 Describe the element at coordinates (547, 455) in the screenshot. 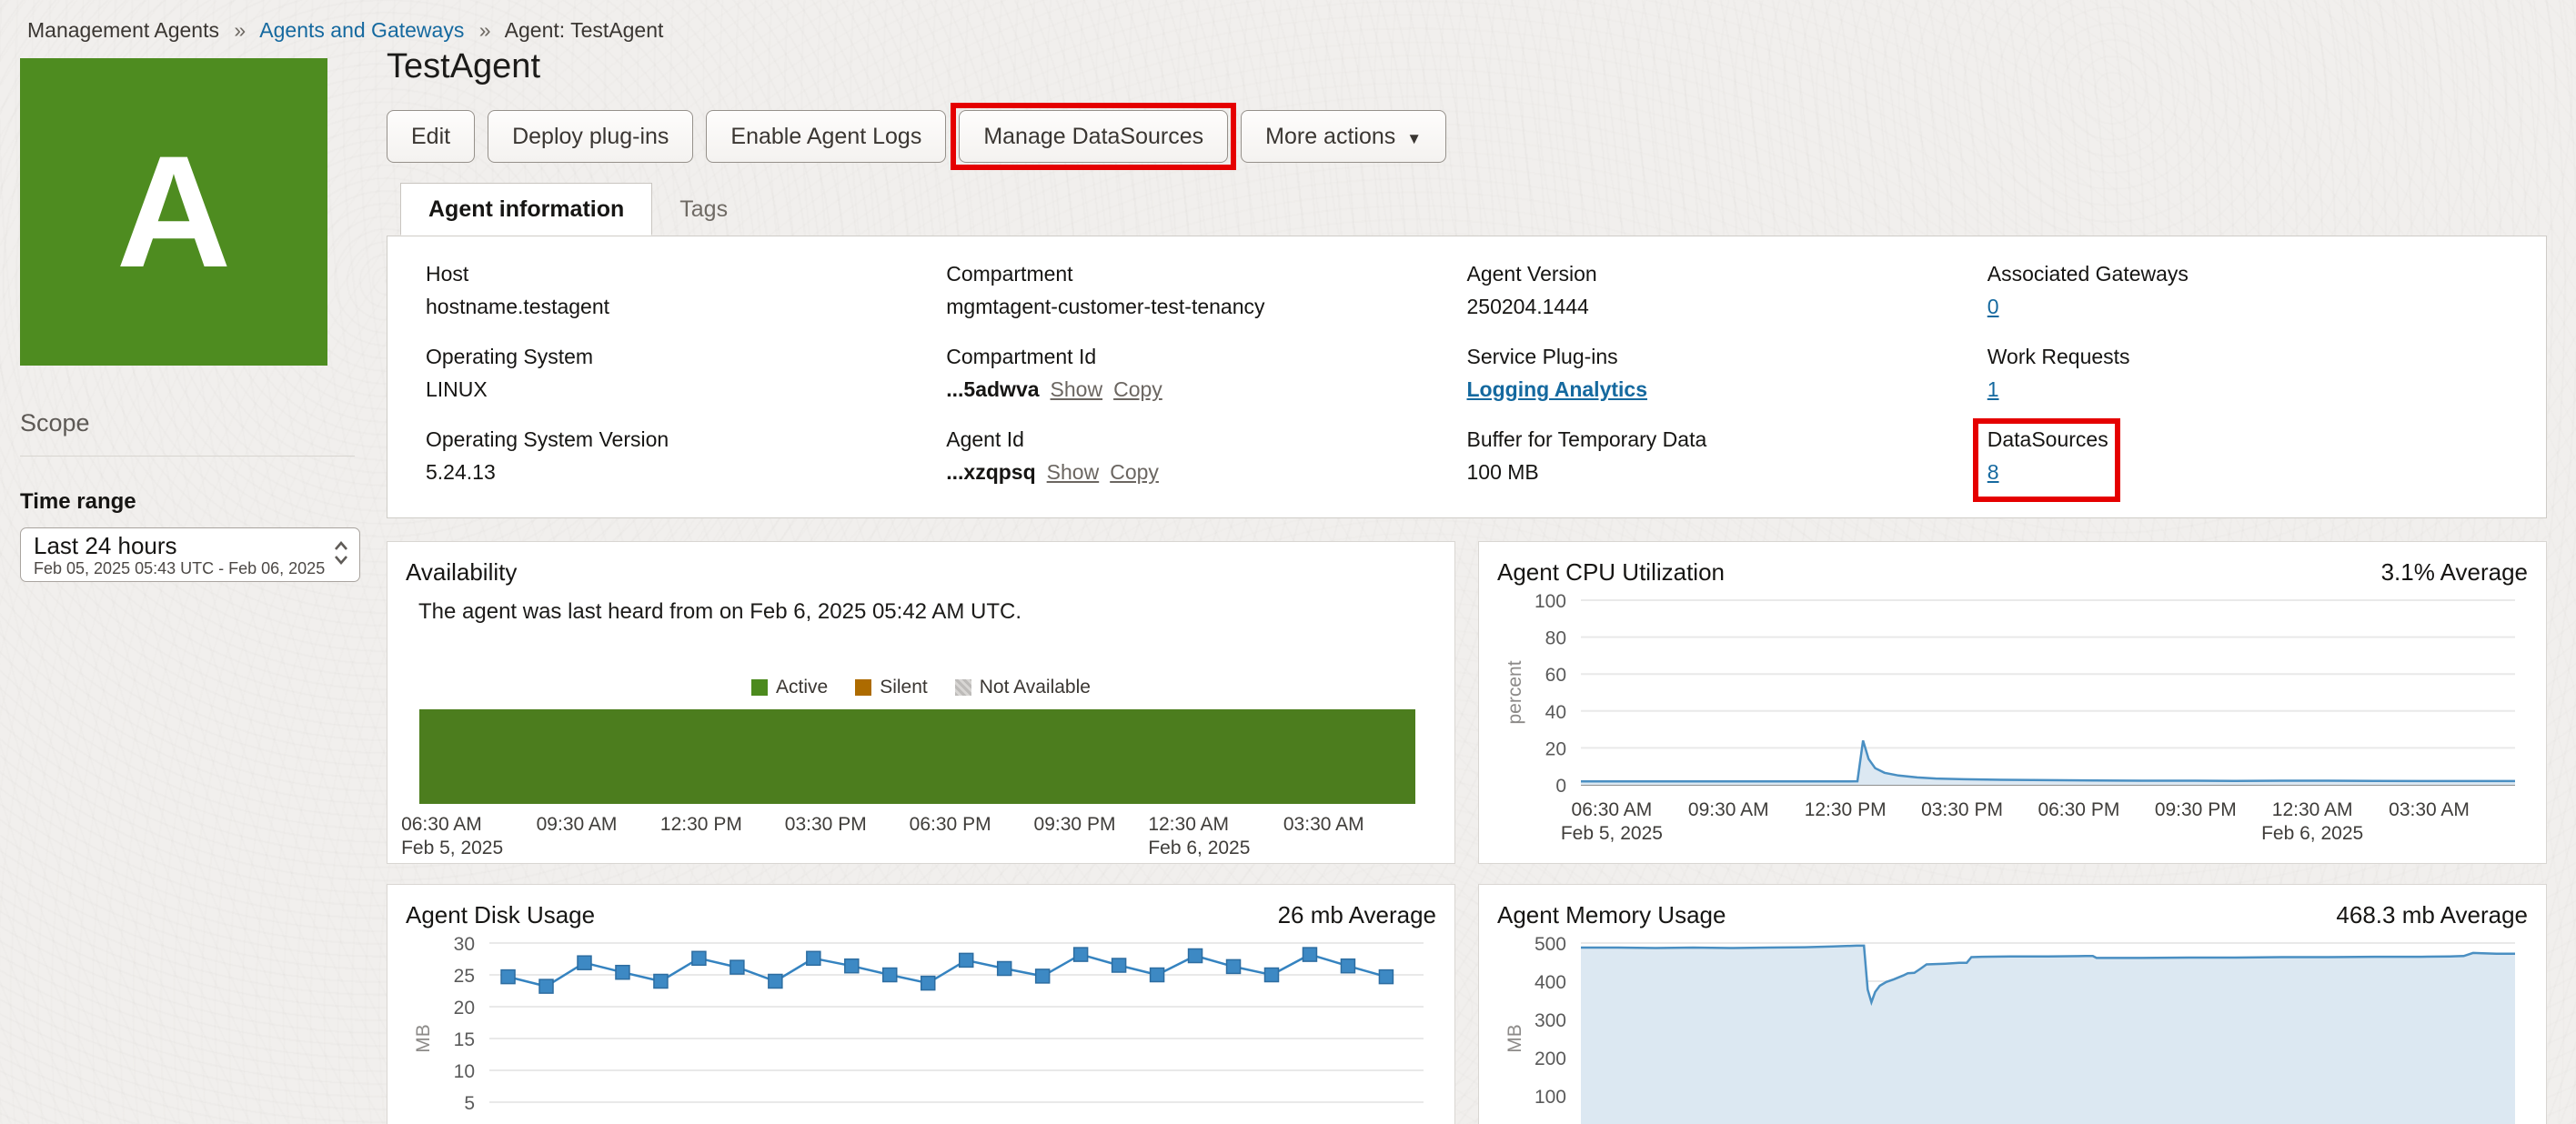

I see `field-operating-system-version: Operating System Version 5.24.13` at that location.